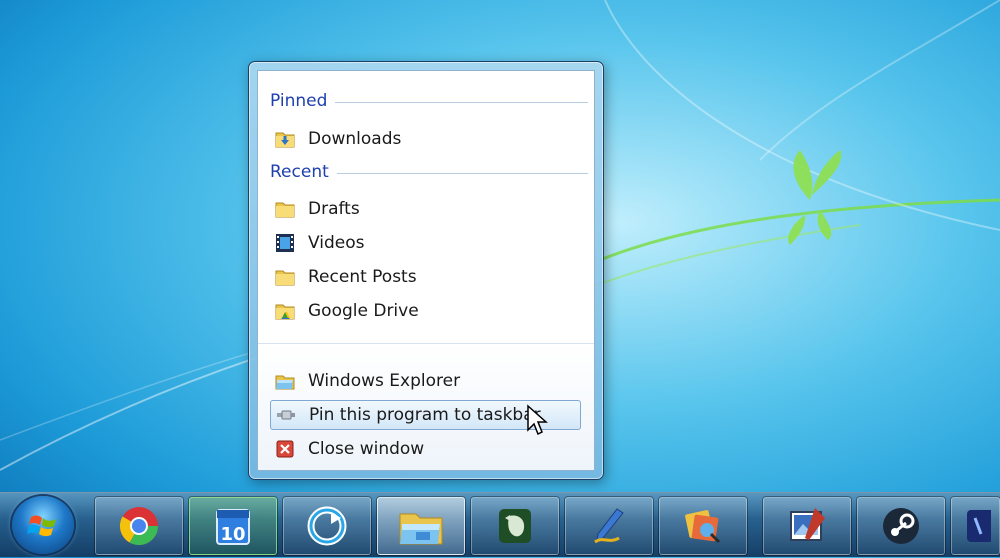  I want to click on taskbar-calendar: 10, so click(233, 526).